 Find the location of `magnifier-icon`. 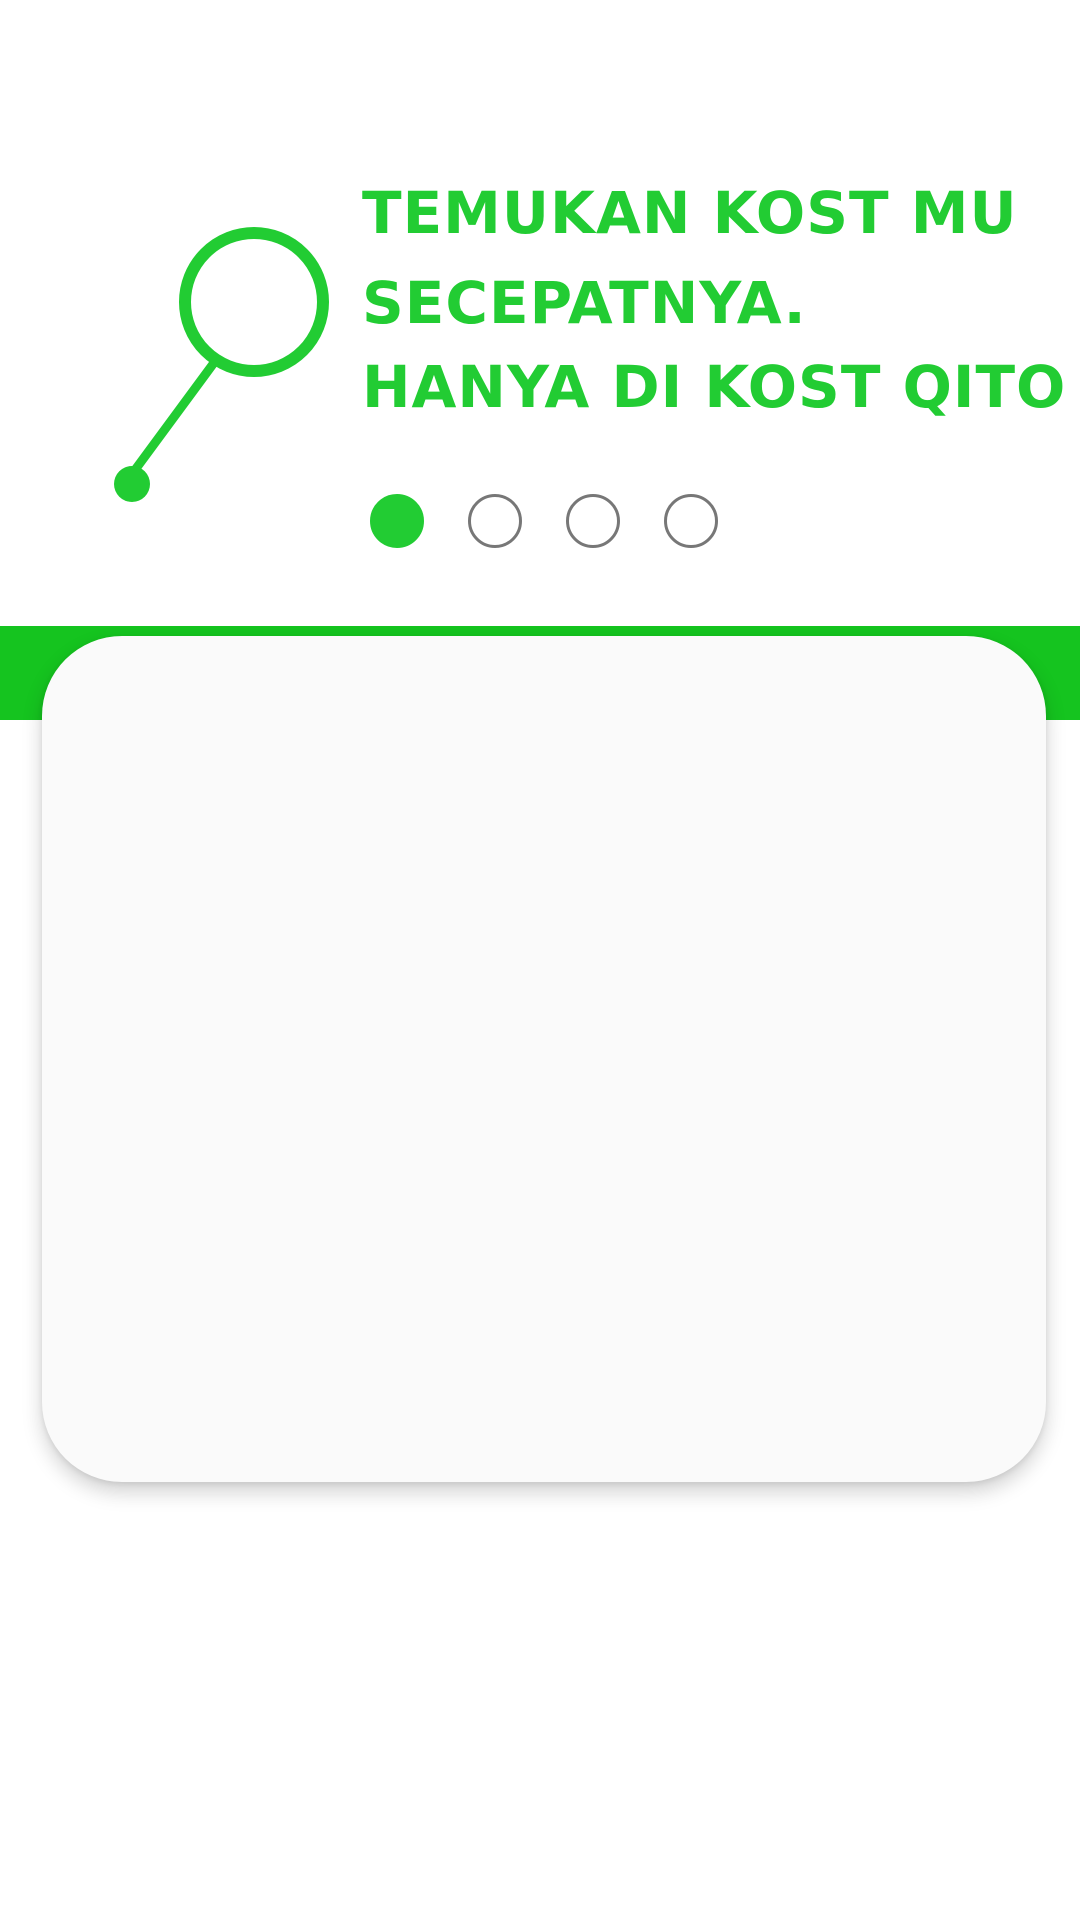

magnifier-icon is located at coordinates (220, 345).